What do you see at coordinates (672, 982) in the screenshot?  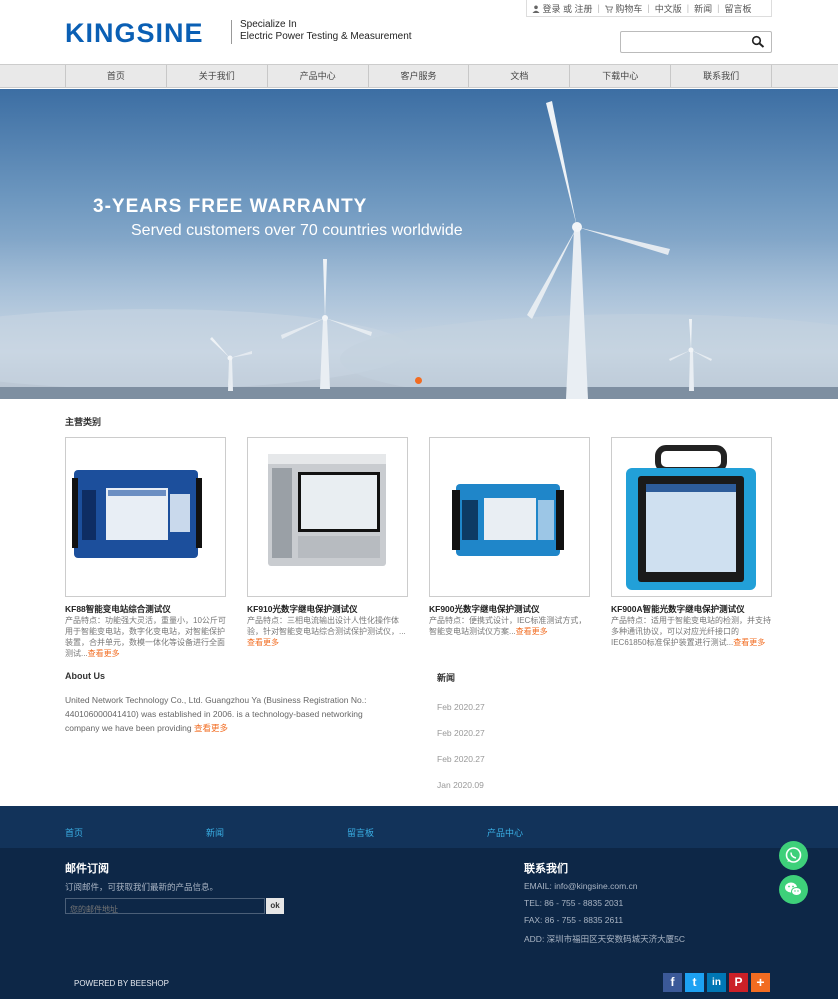 I see `facebook-icon: f` at bounding box center [672, 982].